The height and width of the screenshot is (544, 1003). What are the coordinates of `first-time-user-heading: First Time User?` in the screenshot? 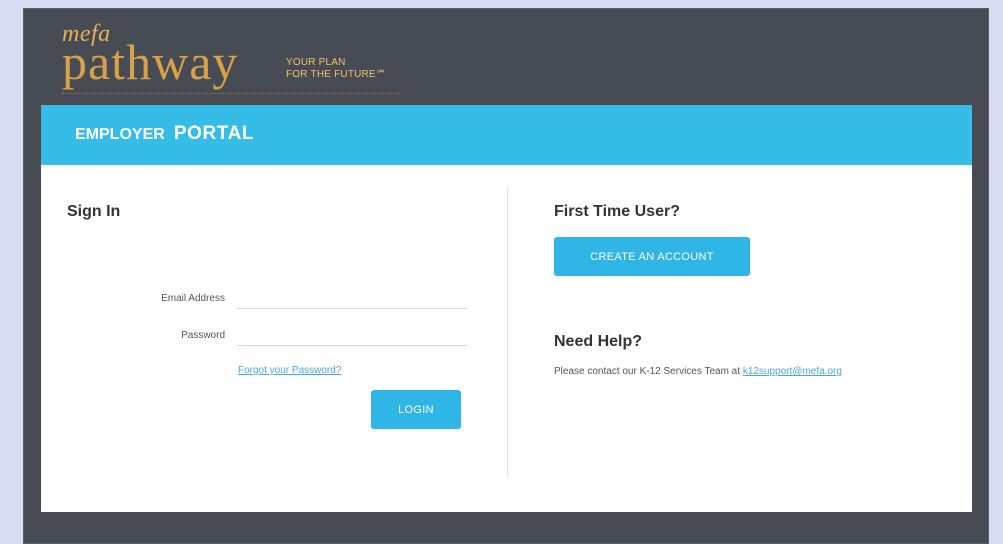 It's located at (617, 211).